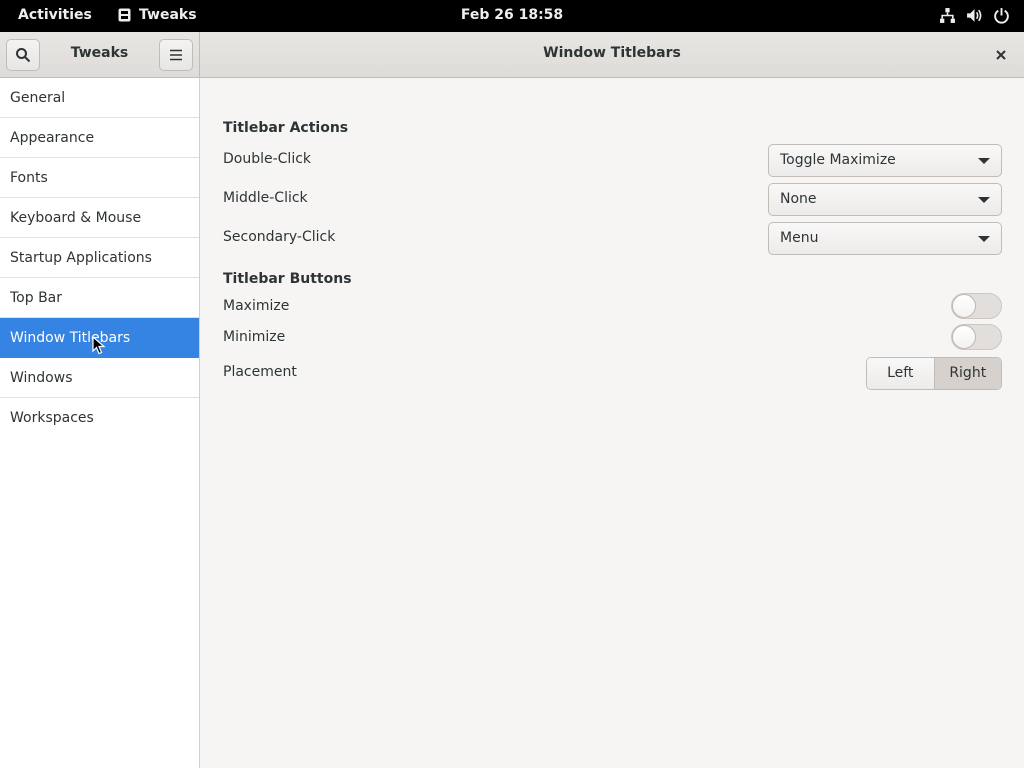  What do you see at coordinates (124, 15) in the screenshot?
I see `tweaks-app-icon` at bounding box center [124, 15].